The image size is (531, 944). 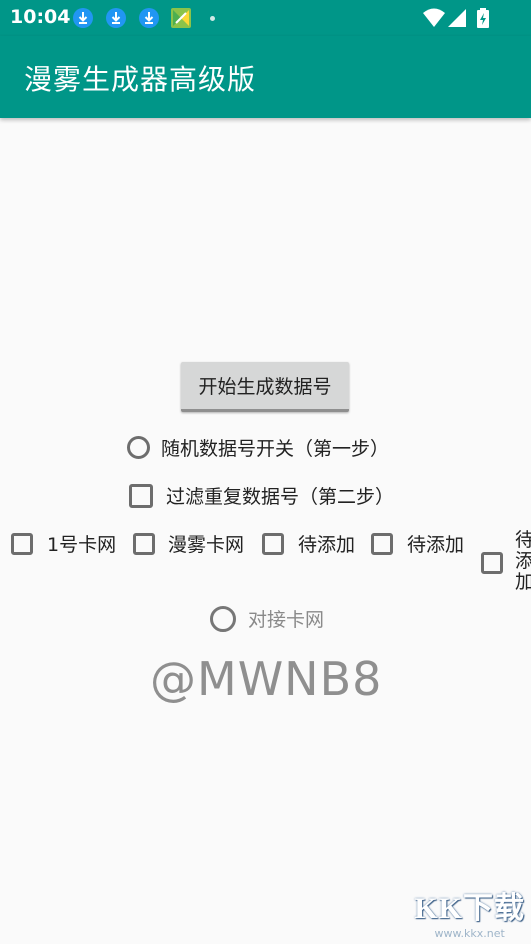 I want to click on checkbox-filter-duplicates: 过滤重复数据号（第二步）, so click(x=261, y=495).